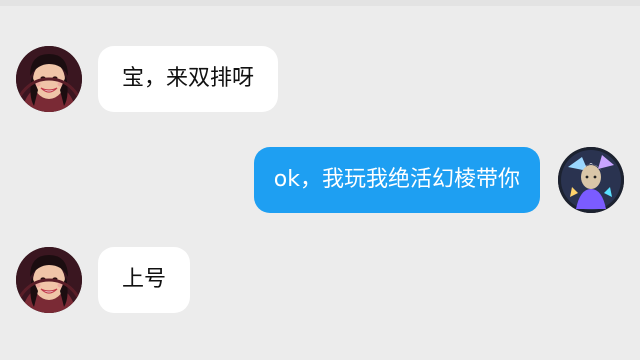  What do you see at coordinates (591, 180) in the screenshot?
I see `my-avatar-icon` at bounding box center [591, 180].